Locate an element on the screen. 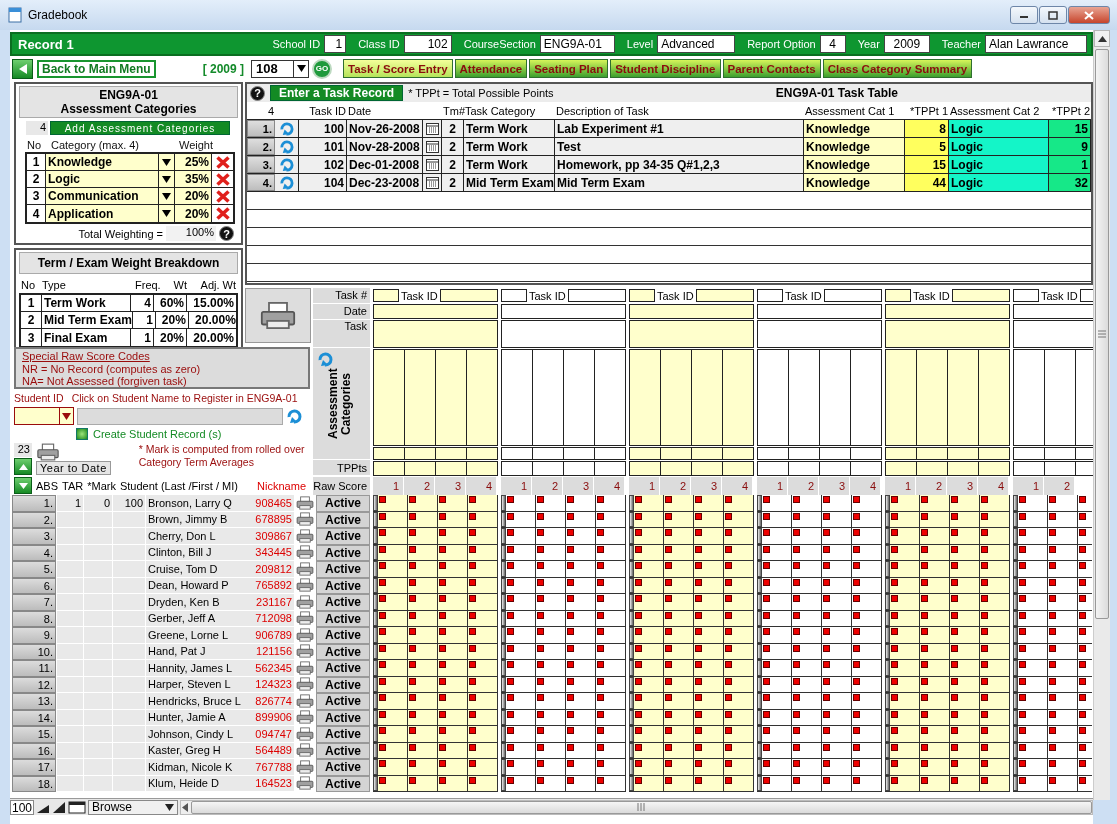  dropdown-arrow-icon is located at coordinates (166, 213).